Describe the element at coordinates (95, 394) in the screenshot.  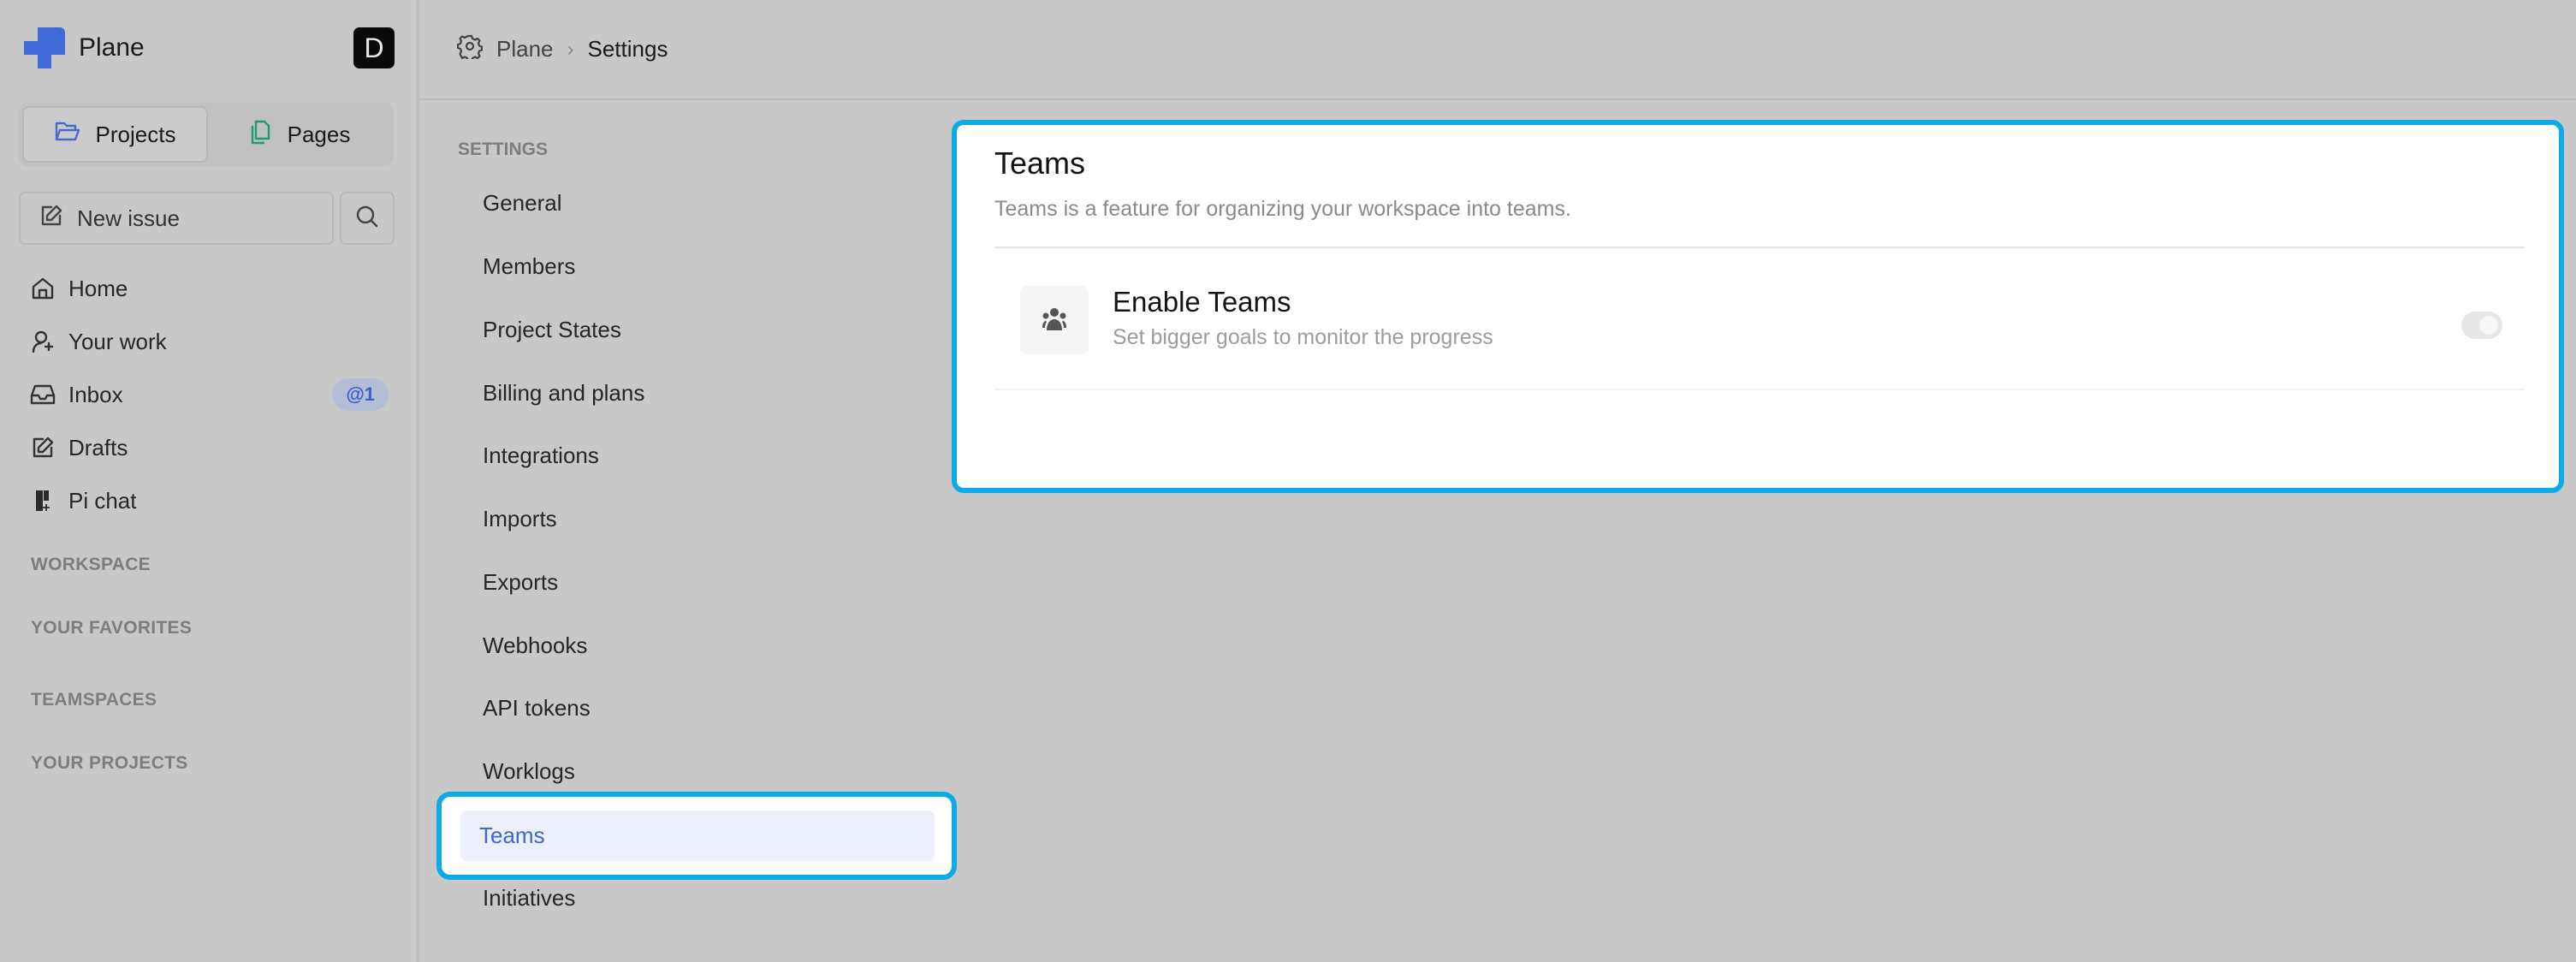
I see `nav-label: Inbox` at that location.